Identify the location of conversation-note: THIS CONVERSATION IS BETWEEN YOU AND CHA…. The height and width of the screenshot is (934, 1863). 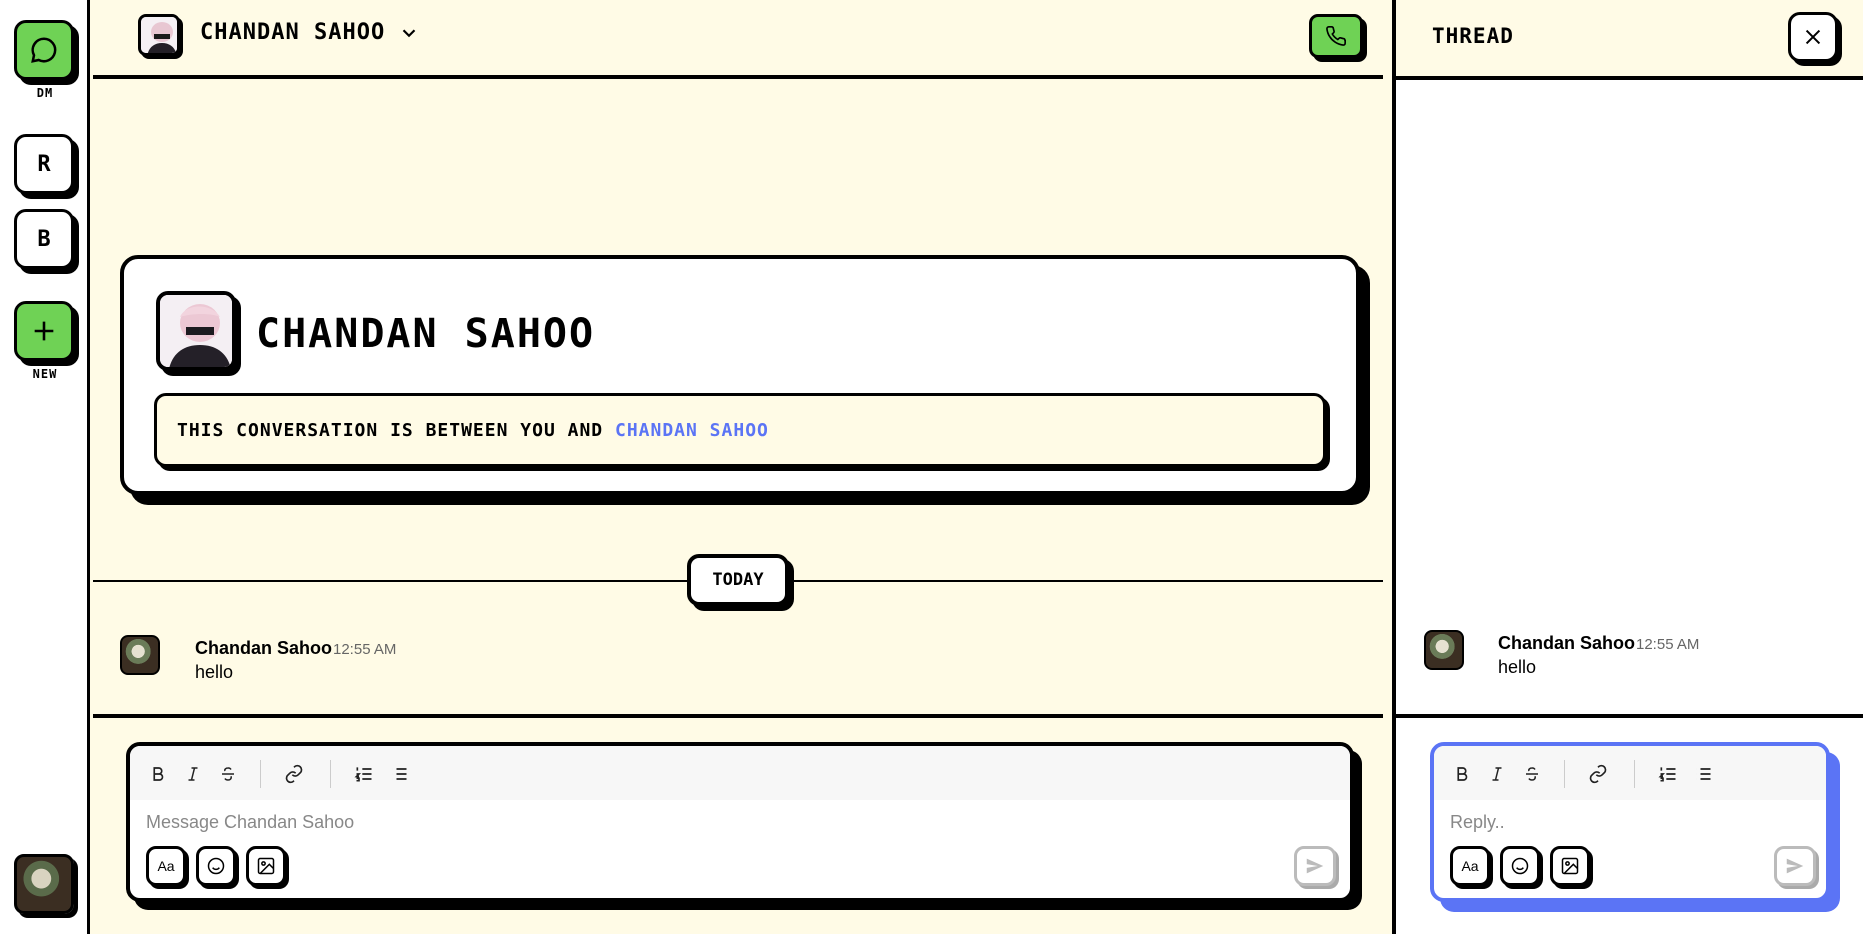
(740, 430).